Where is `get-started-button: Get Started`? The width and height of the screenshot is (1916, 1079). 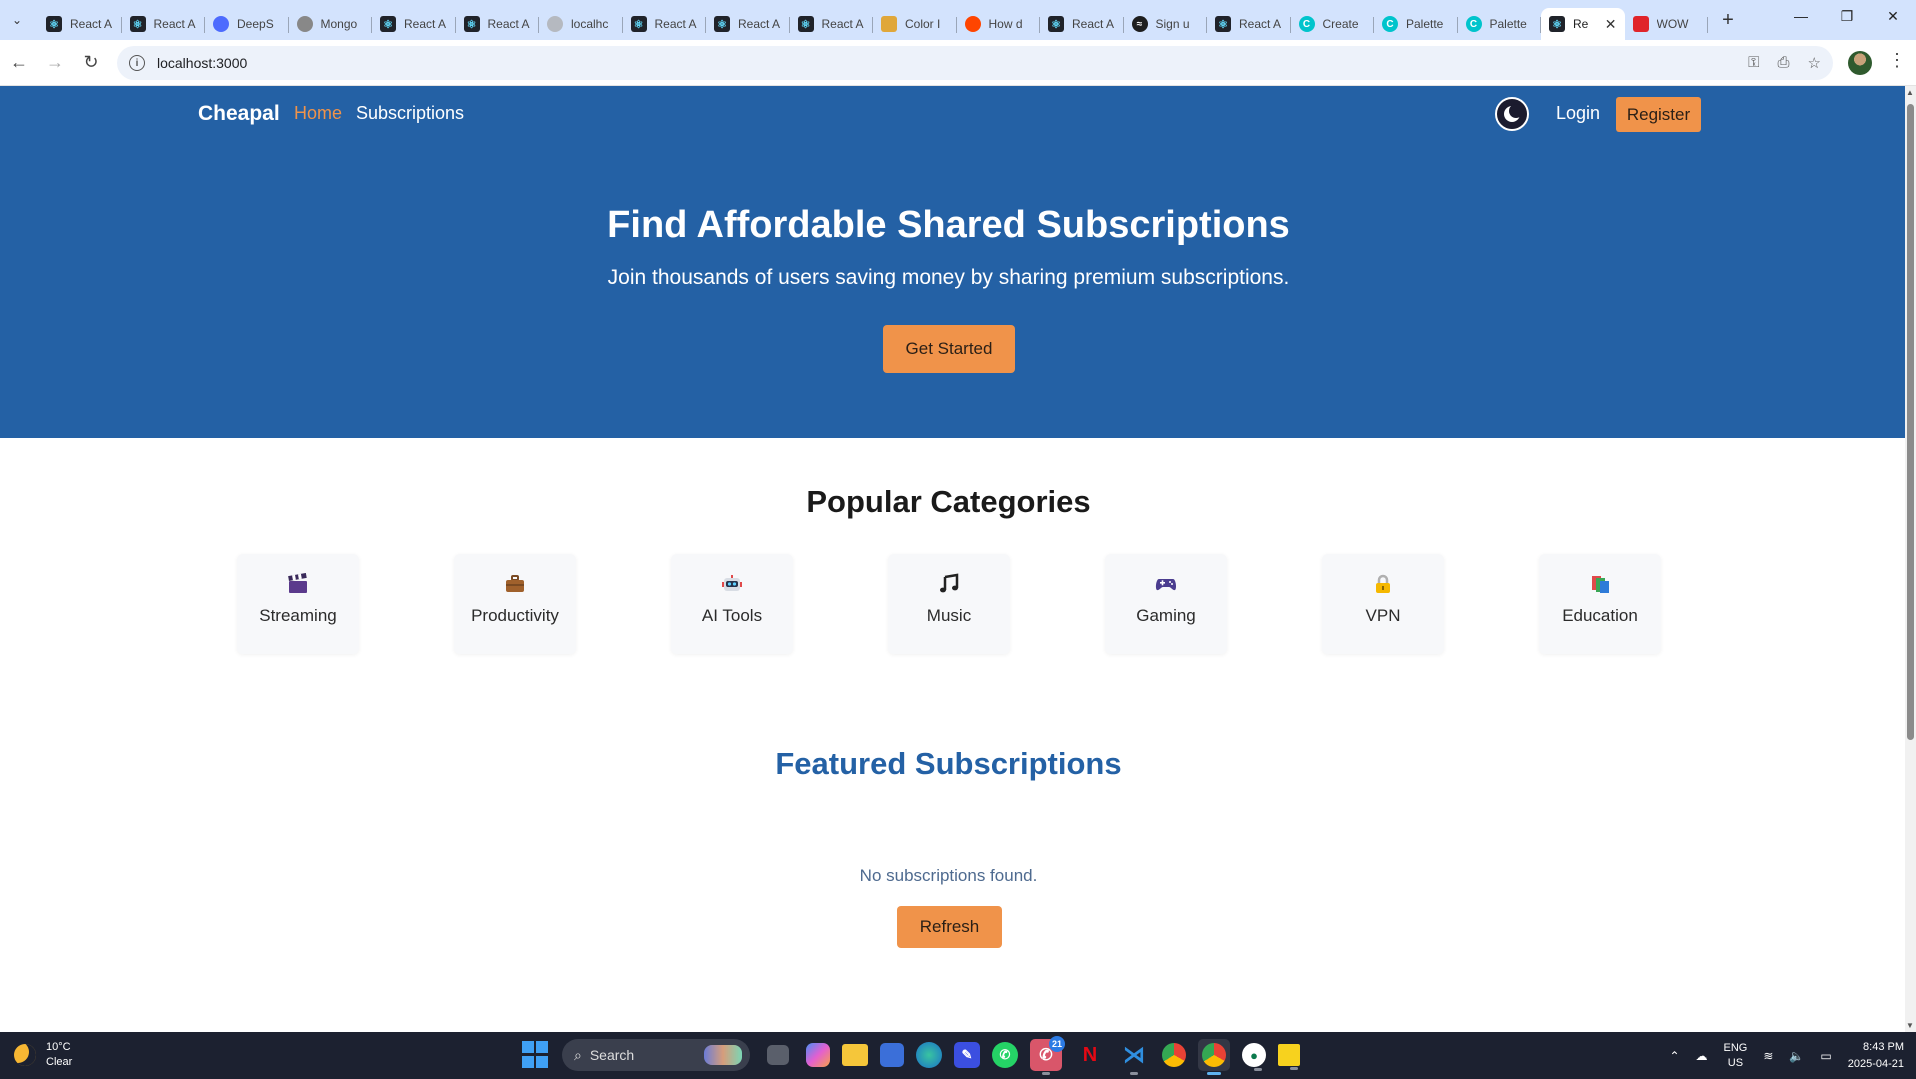 get-started-button: Get Started is located at coordinates (949, 349).